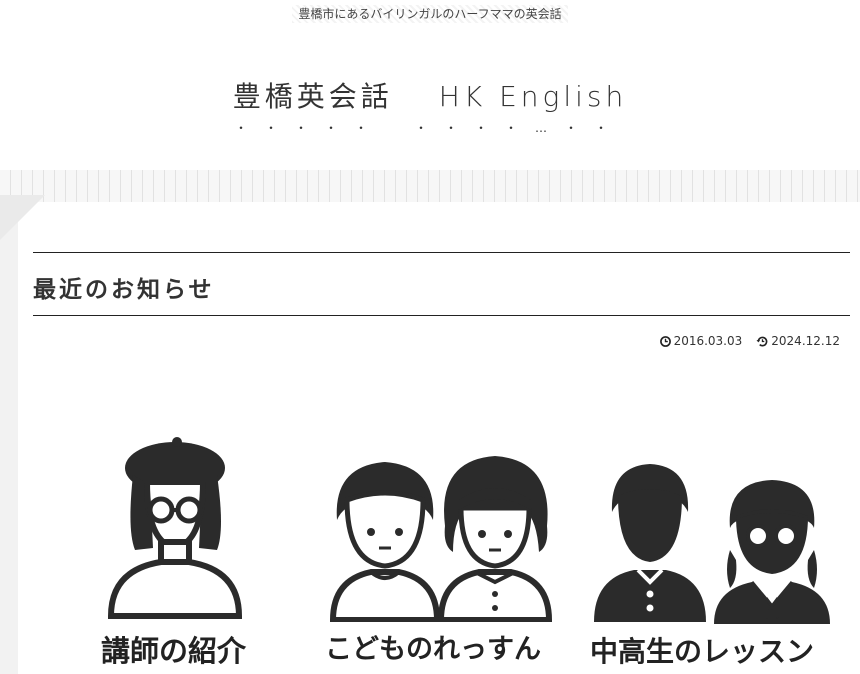 Image resolution: width=860 pixels, height=674 pixels. I want to click on site-title-en: HK English, so click(533, 96).